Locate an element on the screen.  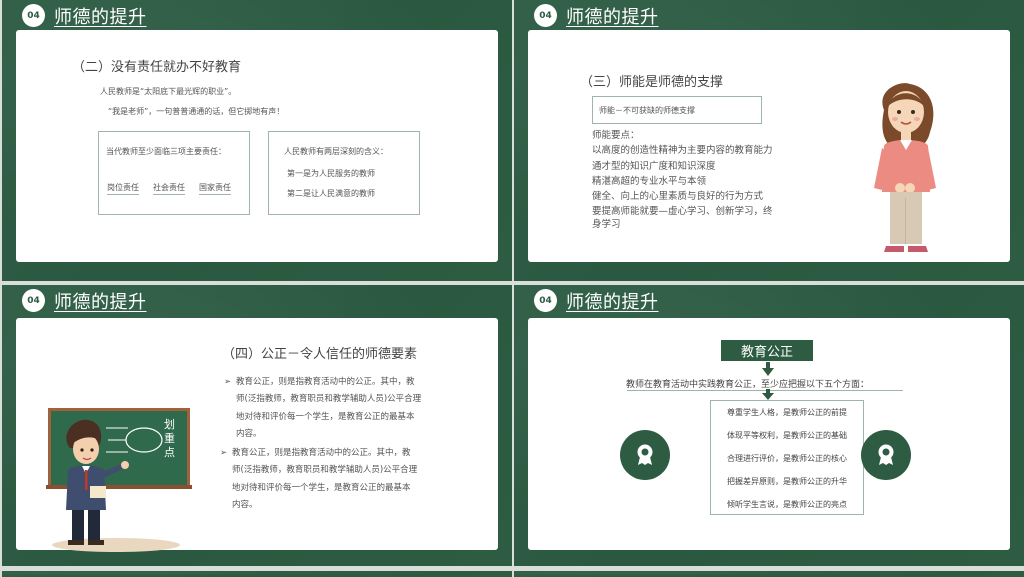
arrow-down-icon is located at coordinates (768, 369).